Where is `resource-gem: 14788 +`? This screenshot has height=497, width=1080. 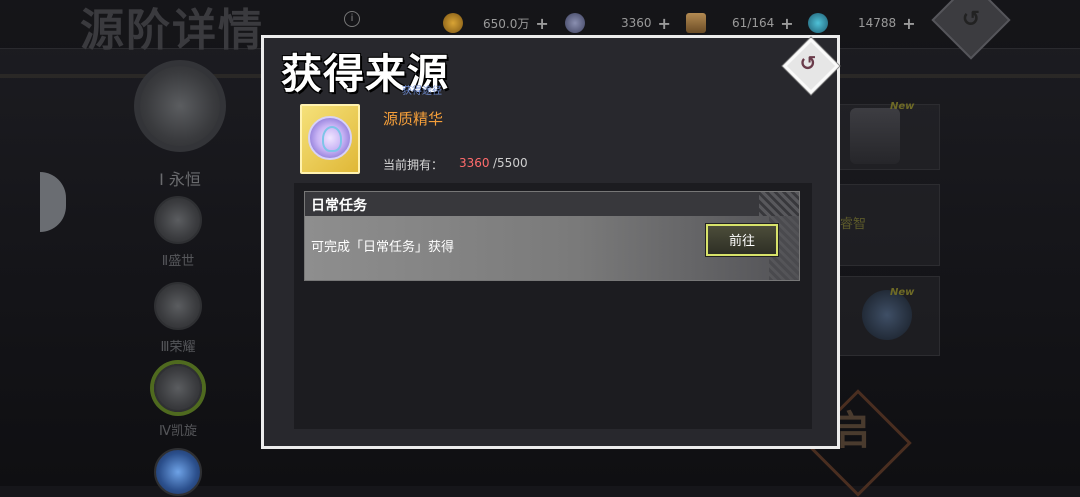 resource-gem: 14788 + is located at coordinates (862, 23).